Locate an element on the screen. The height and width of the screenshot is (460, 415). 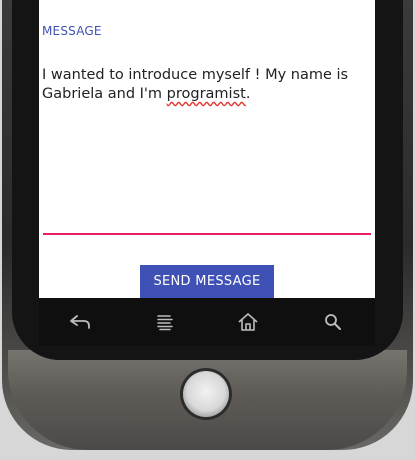
menu-icon is located at coordinates (165, 323).